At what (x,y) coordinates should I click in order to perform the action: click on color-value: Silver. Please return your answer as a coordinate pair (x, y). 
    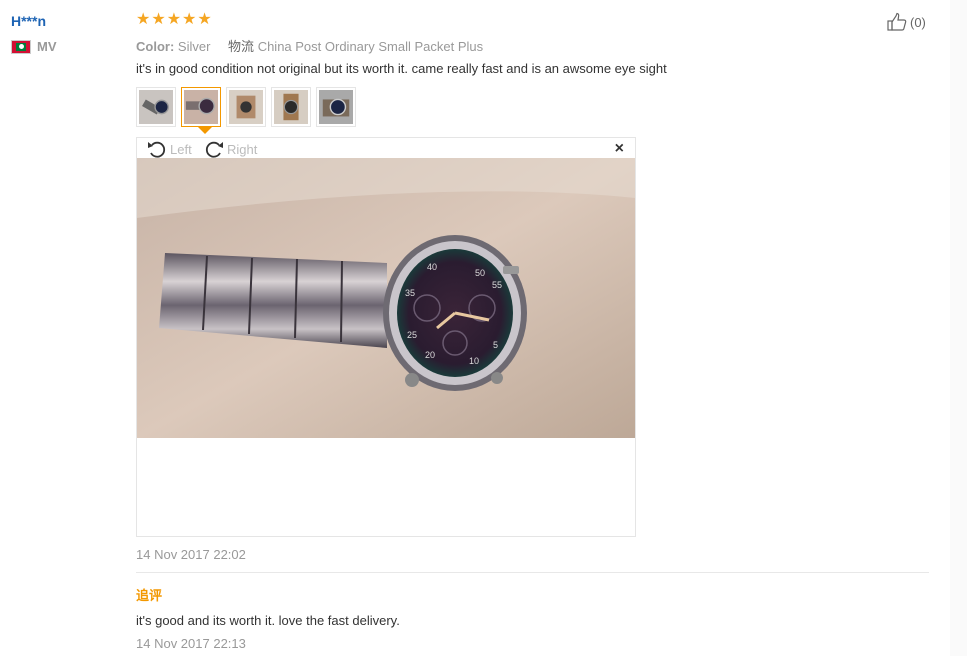
    Looking at the image, I should click on (194, 46).